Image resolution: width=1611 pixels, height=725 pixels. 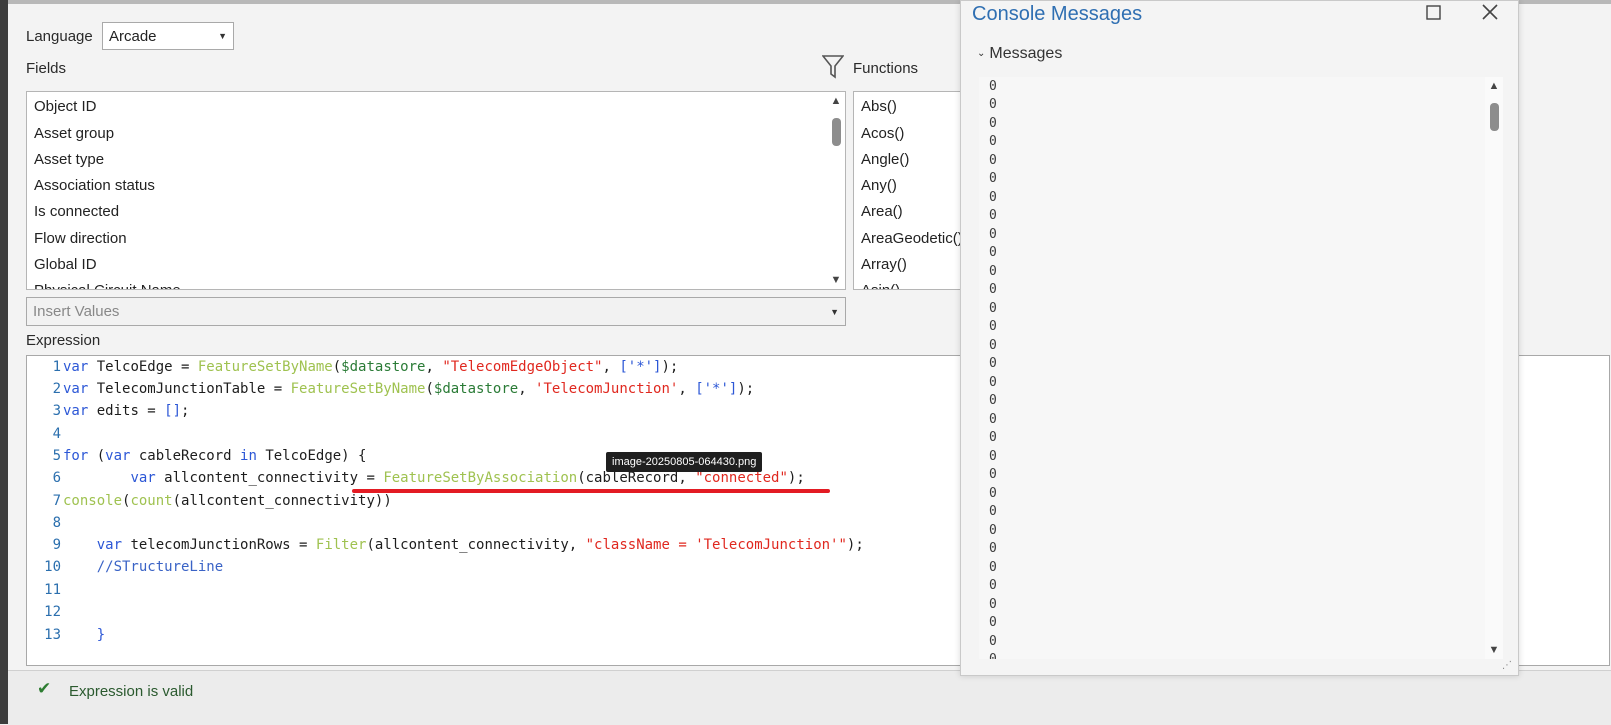 I want to click on list-item: Angle(), so click(x=885, y=159).